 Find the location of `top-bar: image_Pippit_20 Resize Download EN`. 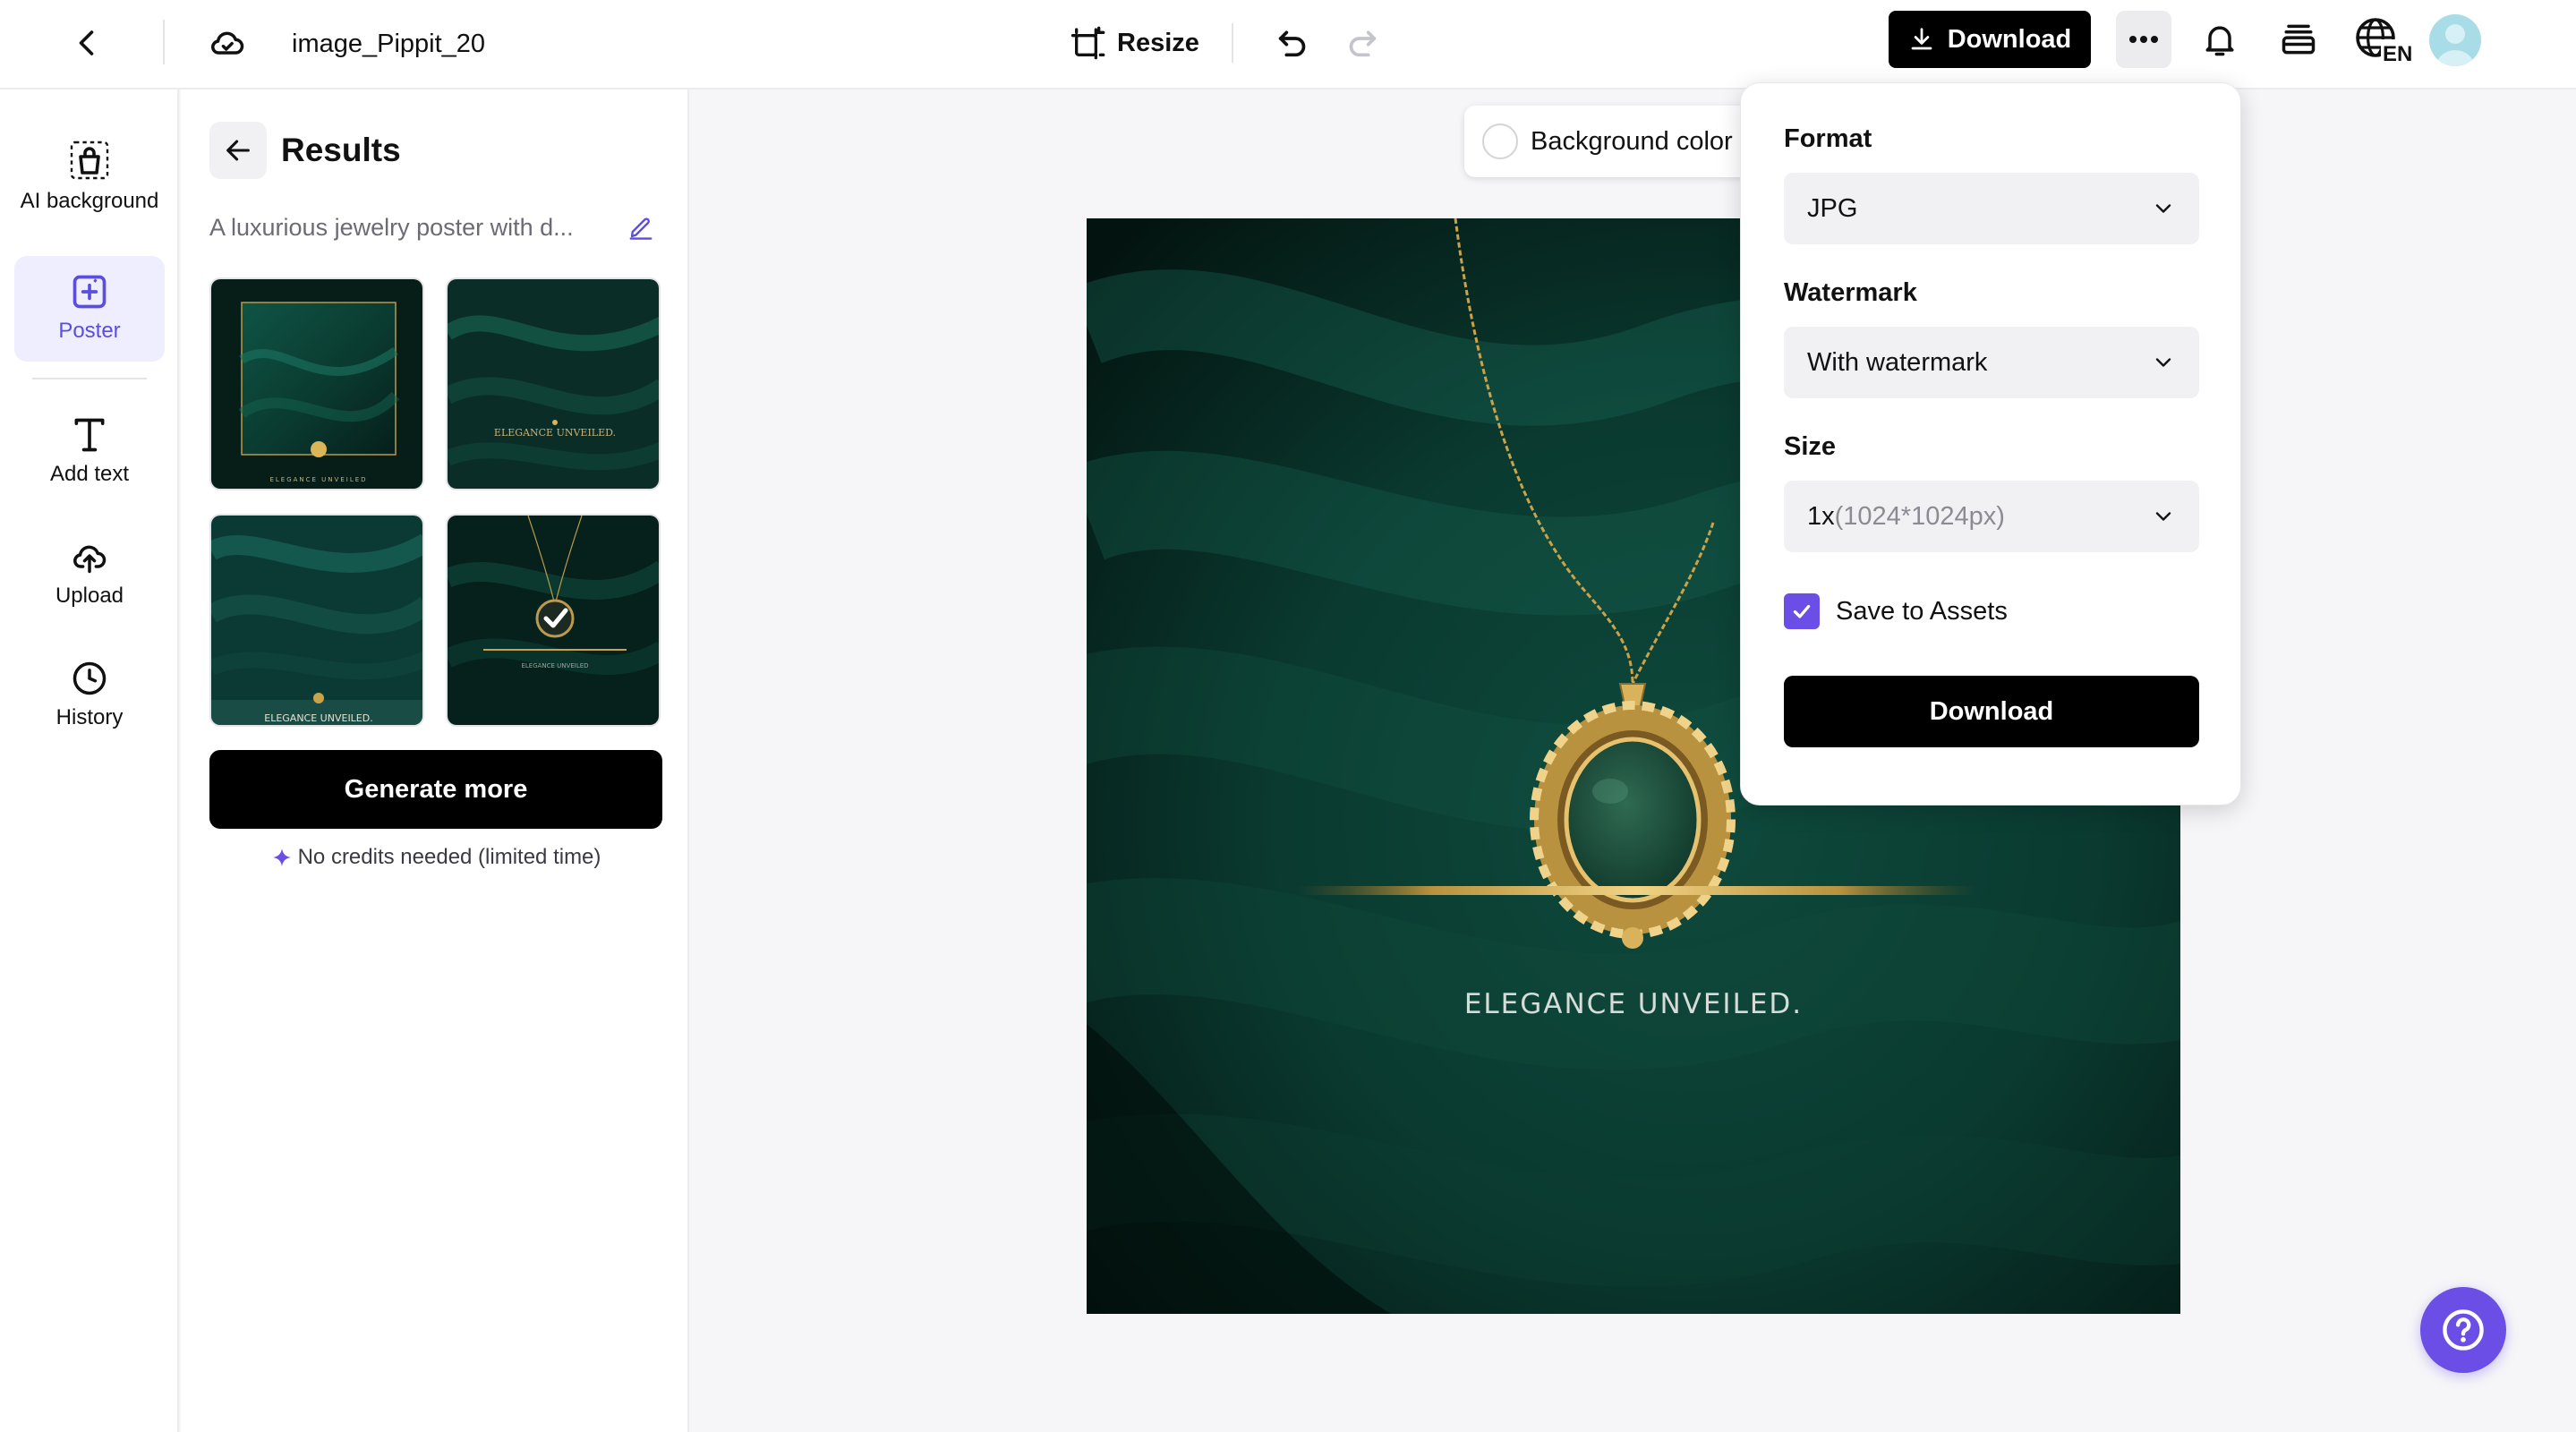

top-bar: image_Pippit_20 Resize Download EN is located at coordinates (1288, 45).